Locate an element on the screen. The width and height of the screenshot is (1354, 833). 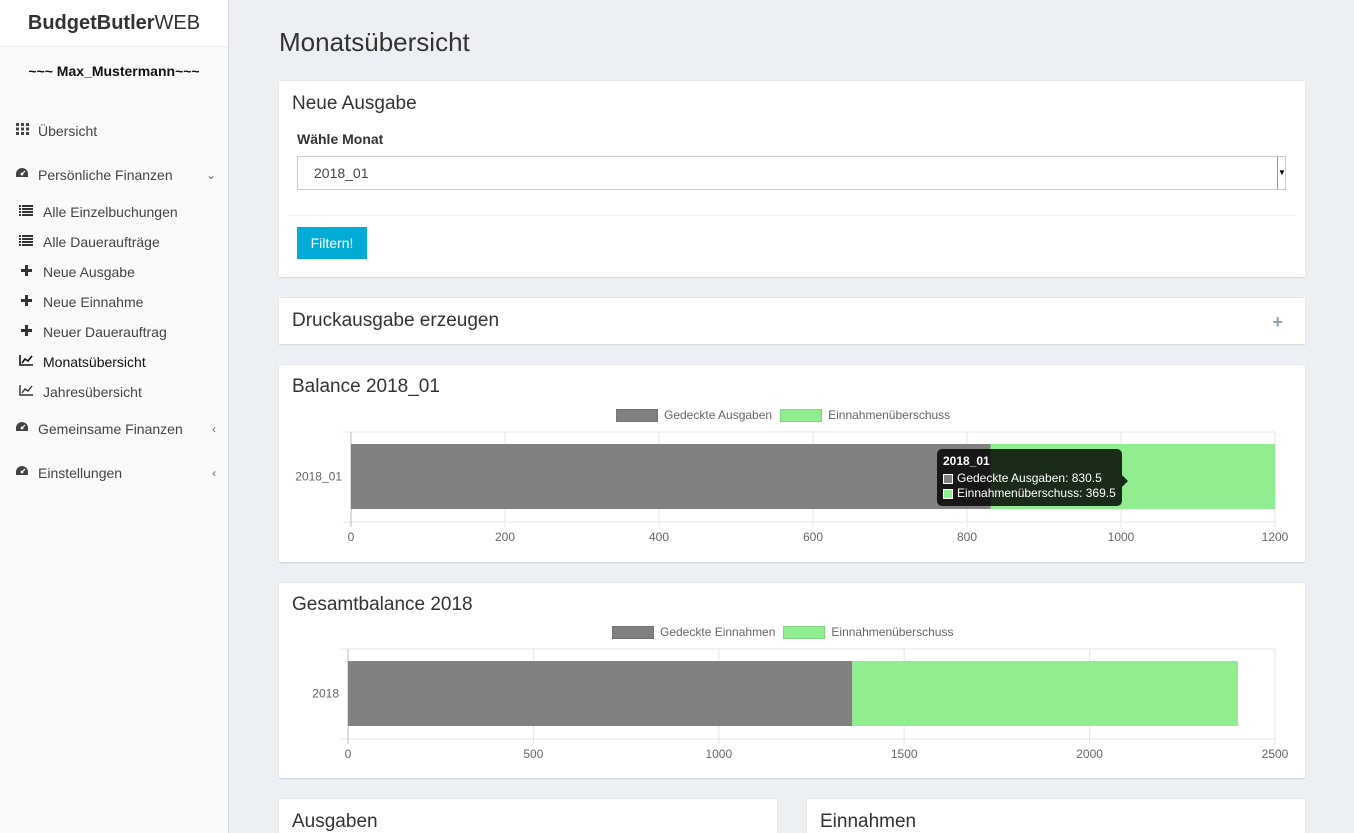
sidebar-item-alle-einzelbuchungen: Alle Einzelbuchungen is located at coordinates (114, 212).